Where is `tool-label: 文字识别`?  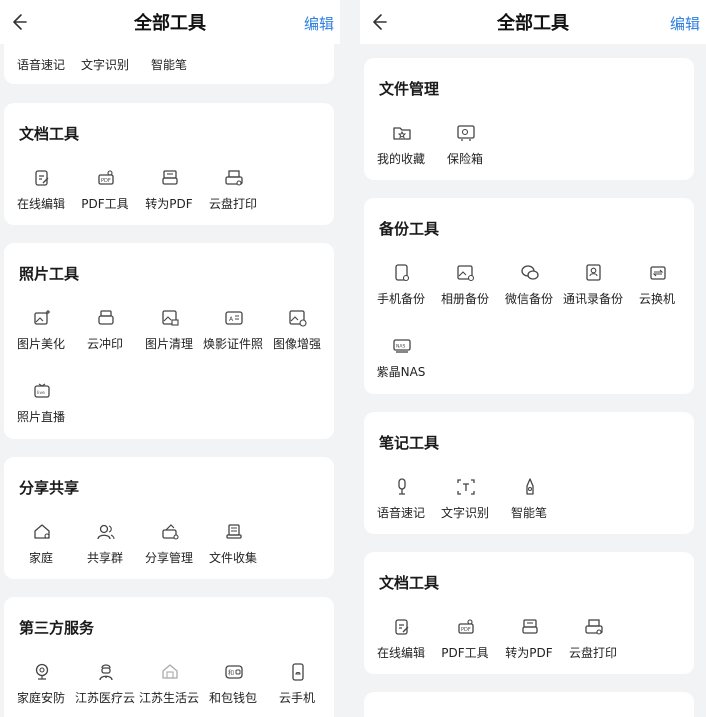 tool-label: 文字识别 is located at coordinates (105, 64).